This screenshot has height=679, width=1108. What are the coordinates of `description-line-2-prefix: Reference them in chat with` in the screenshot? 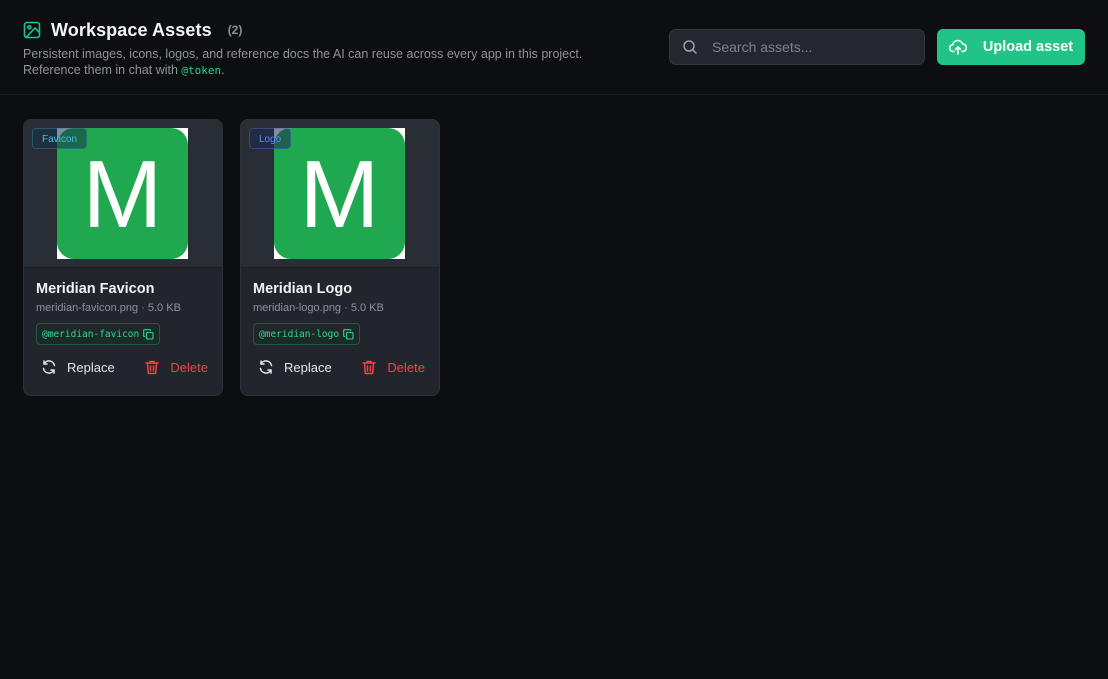 It's located at (102, 70).